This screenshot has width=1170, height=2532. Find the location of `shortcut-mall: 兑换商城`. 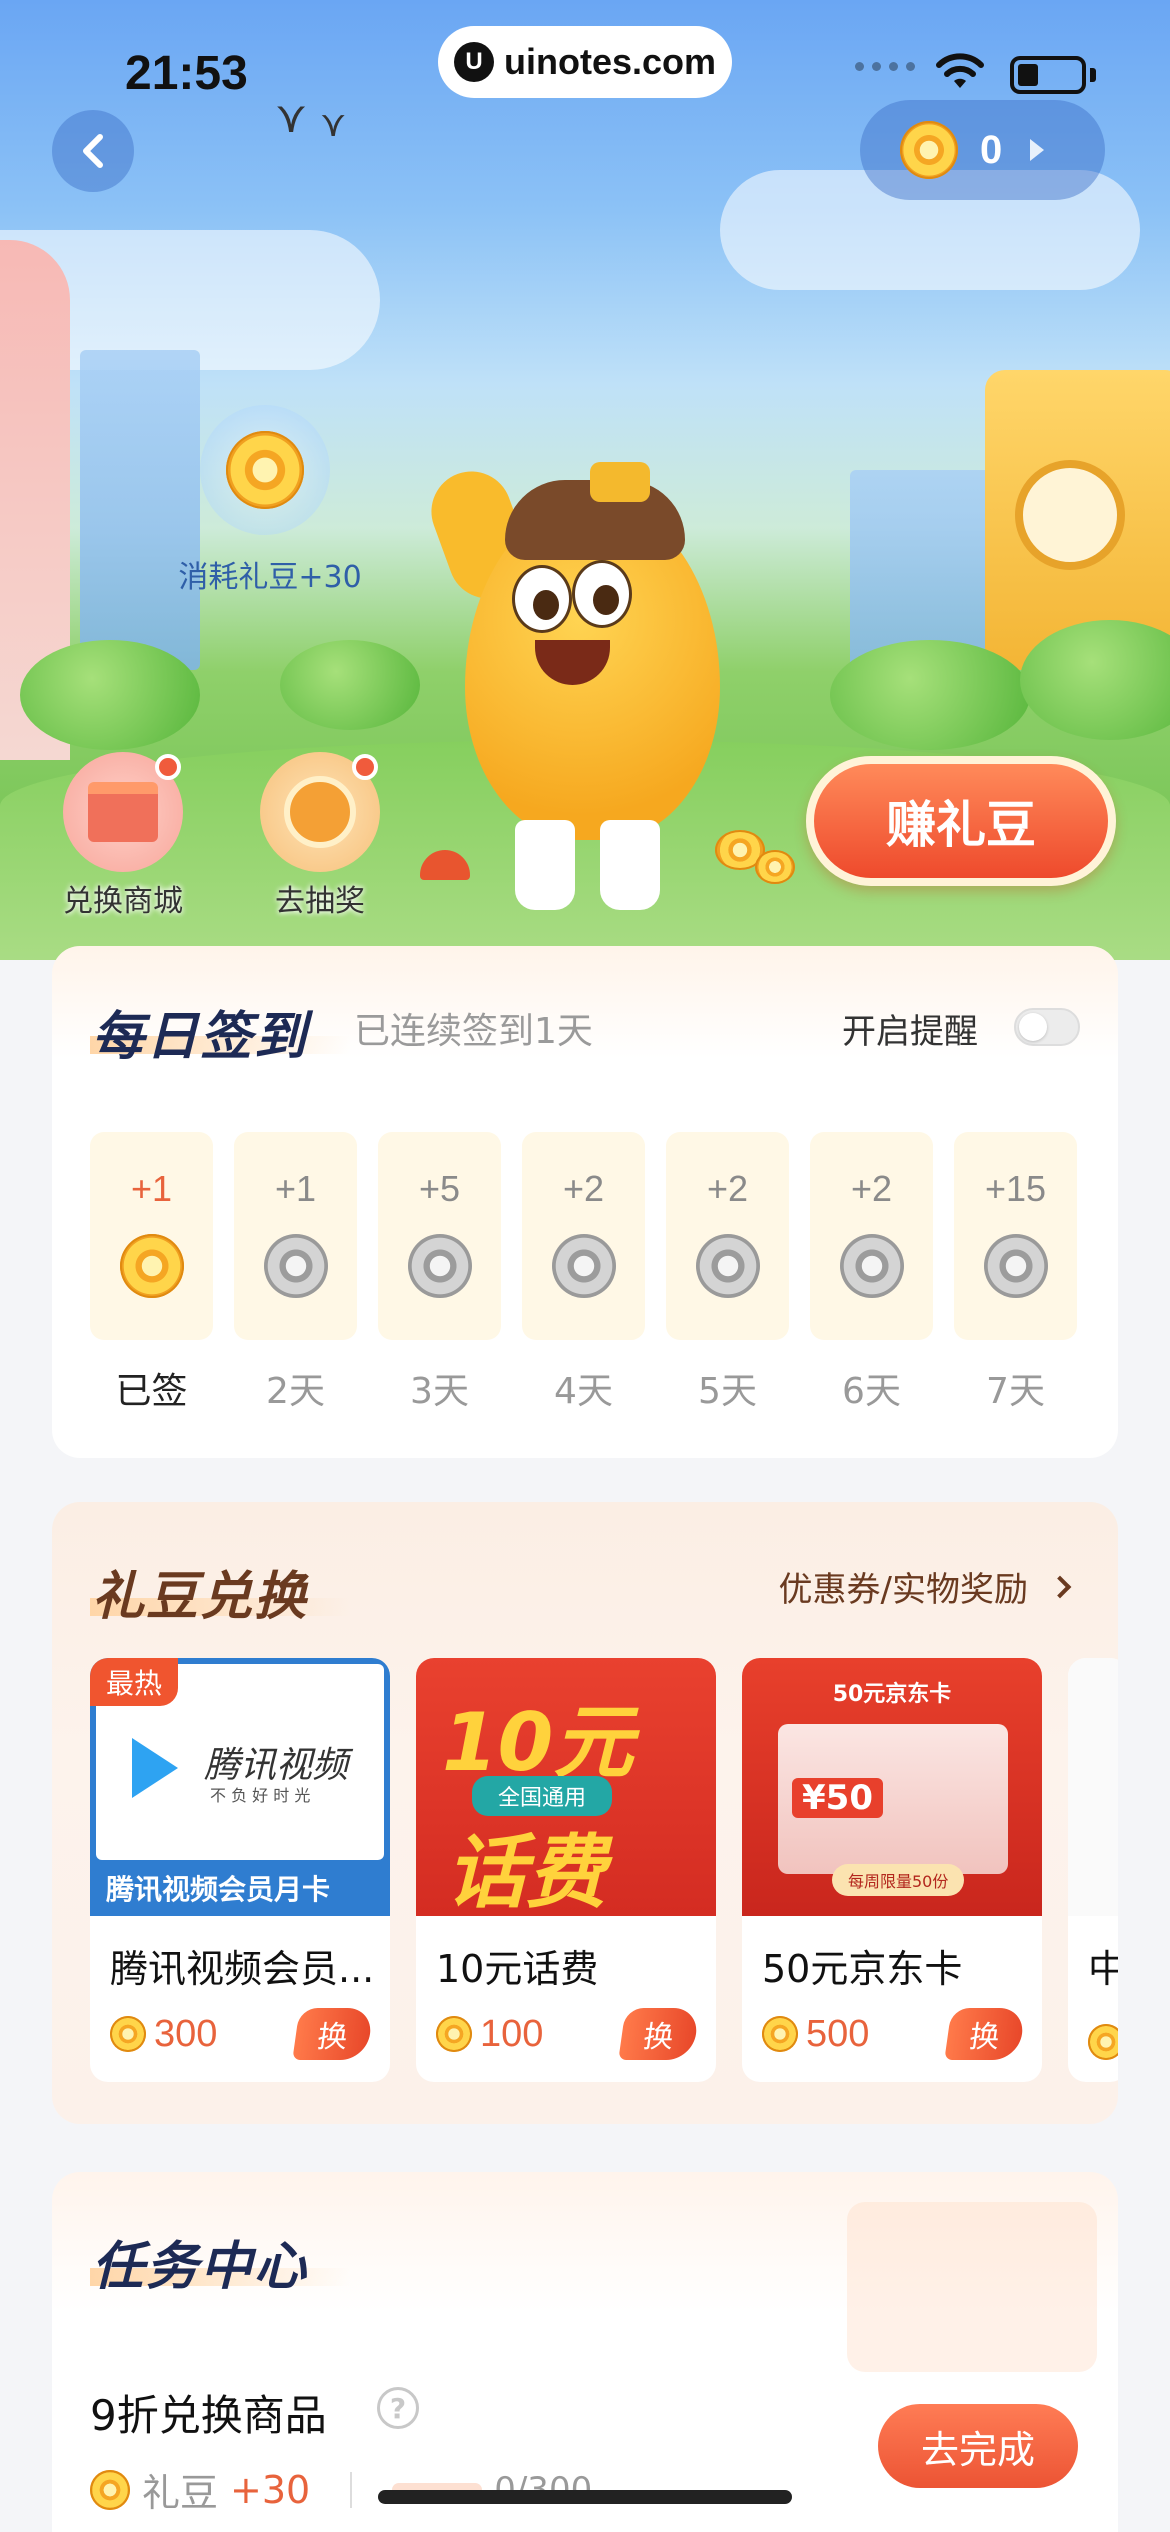

shortcut-mall: 兑换商城 is located at coordinates (123, 836).